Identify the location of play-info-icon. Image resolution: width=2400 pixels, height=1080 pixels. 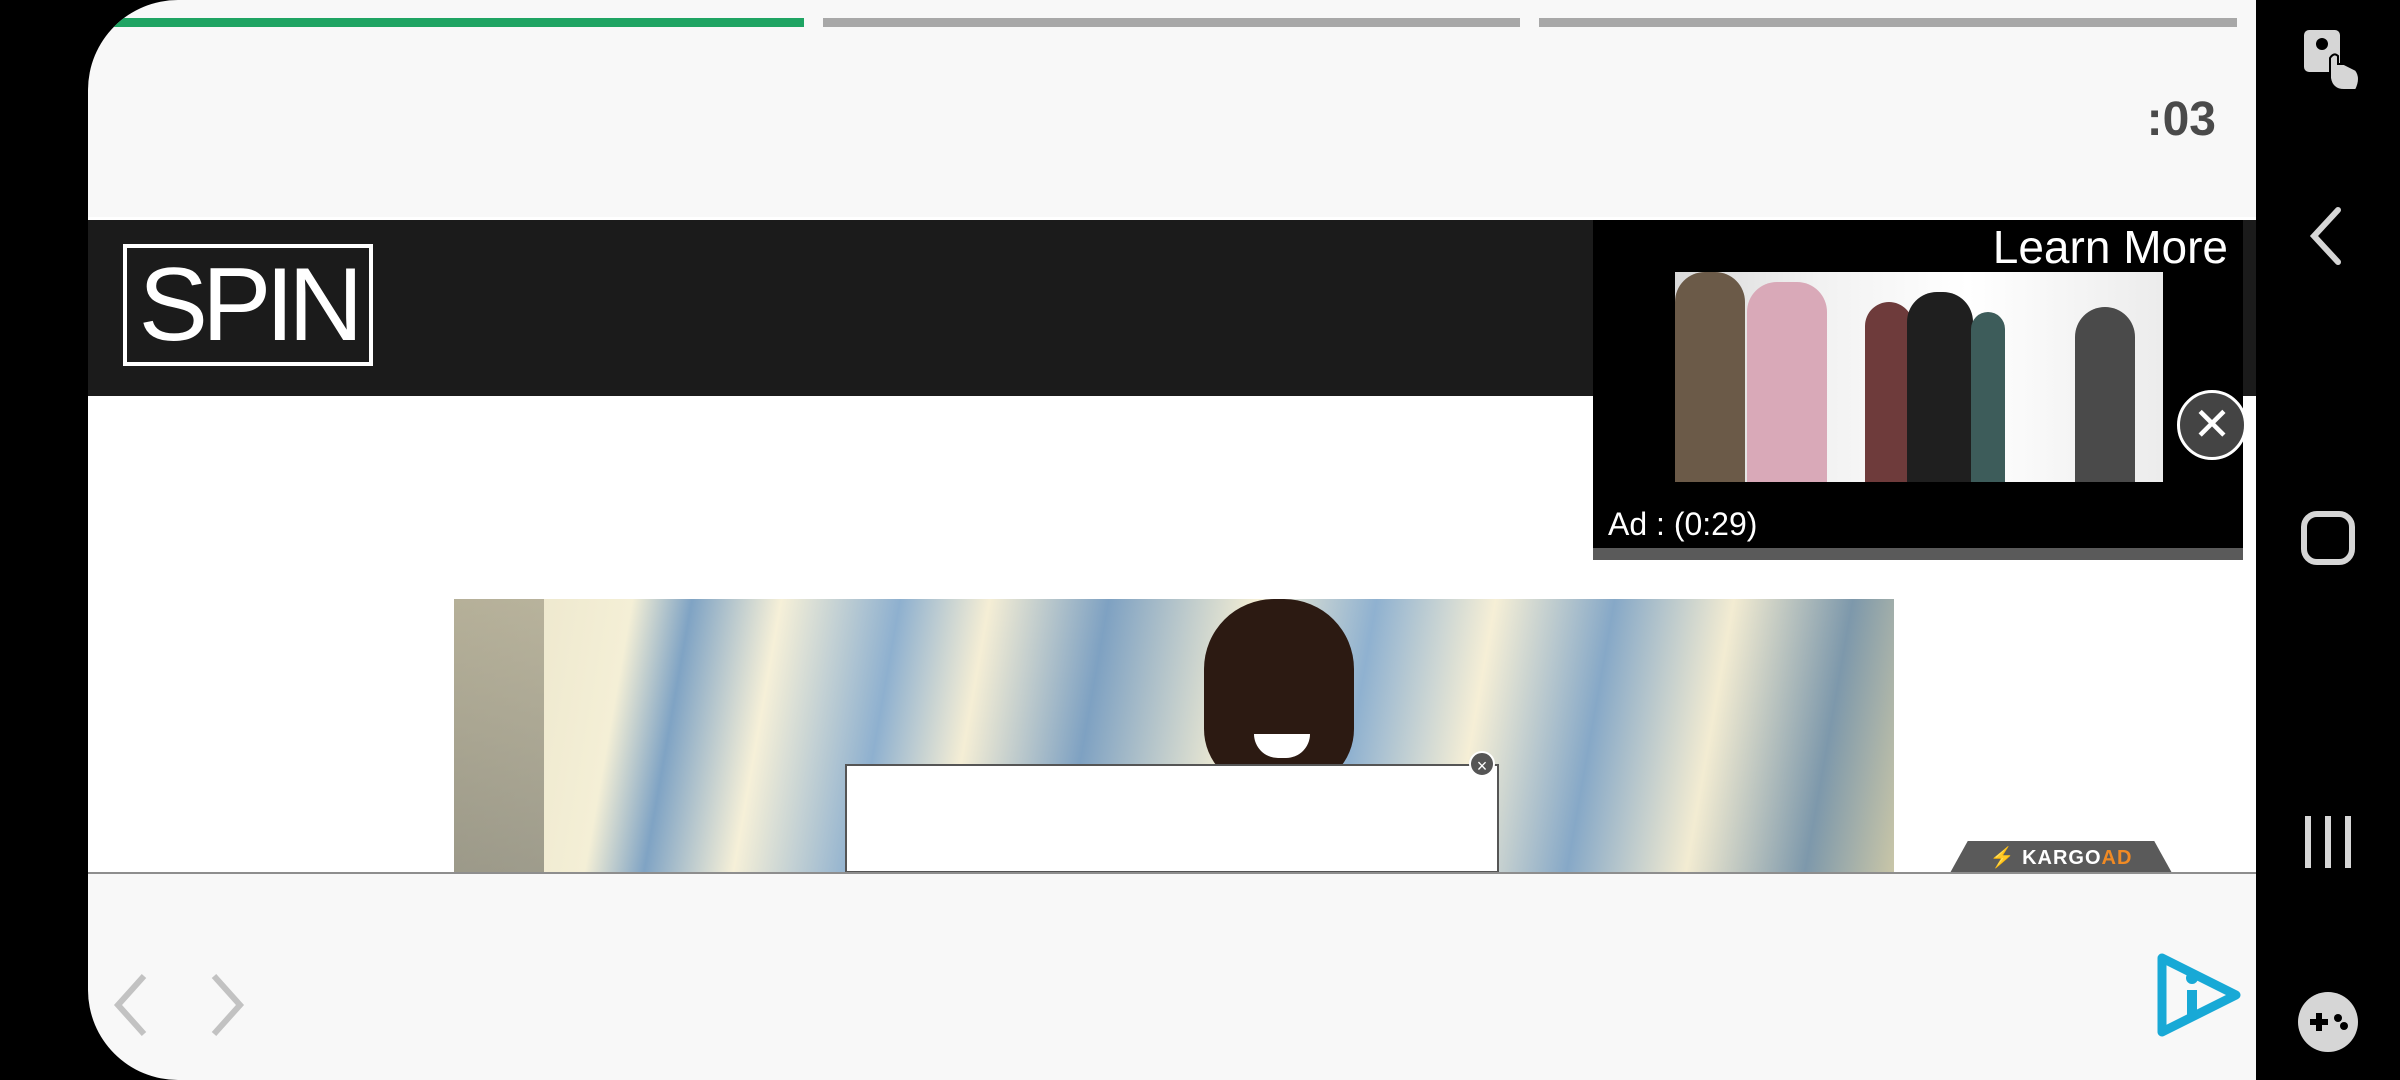
(2199, 995).